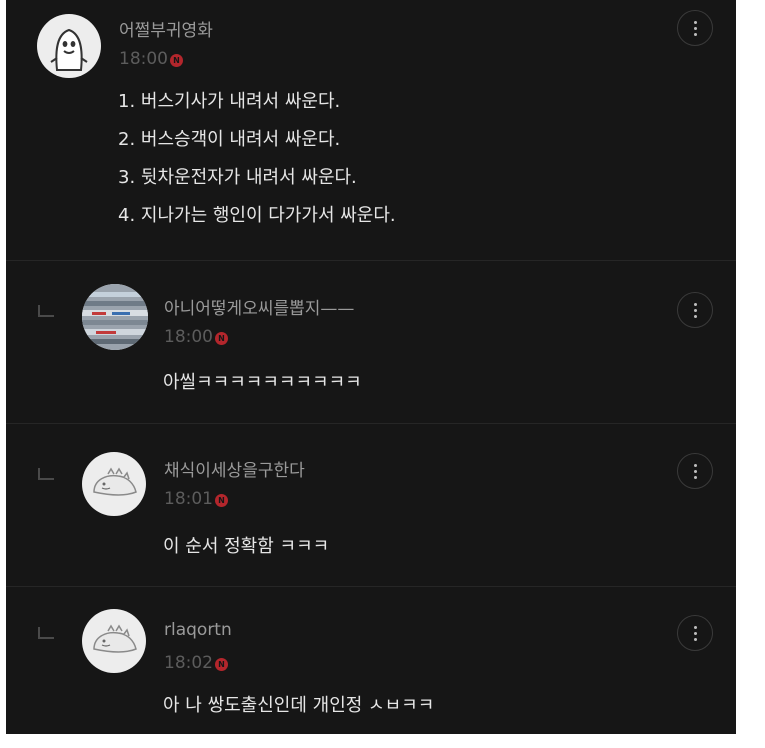 Image resolution: width=765 pixels, height=748 pixels. What do you see at coordinates (115, 317) in the screenshot?
I see `striped-photo-avatar-icon` at bounding box center [115, 317].